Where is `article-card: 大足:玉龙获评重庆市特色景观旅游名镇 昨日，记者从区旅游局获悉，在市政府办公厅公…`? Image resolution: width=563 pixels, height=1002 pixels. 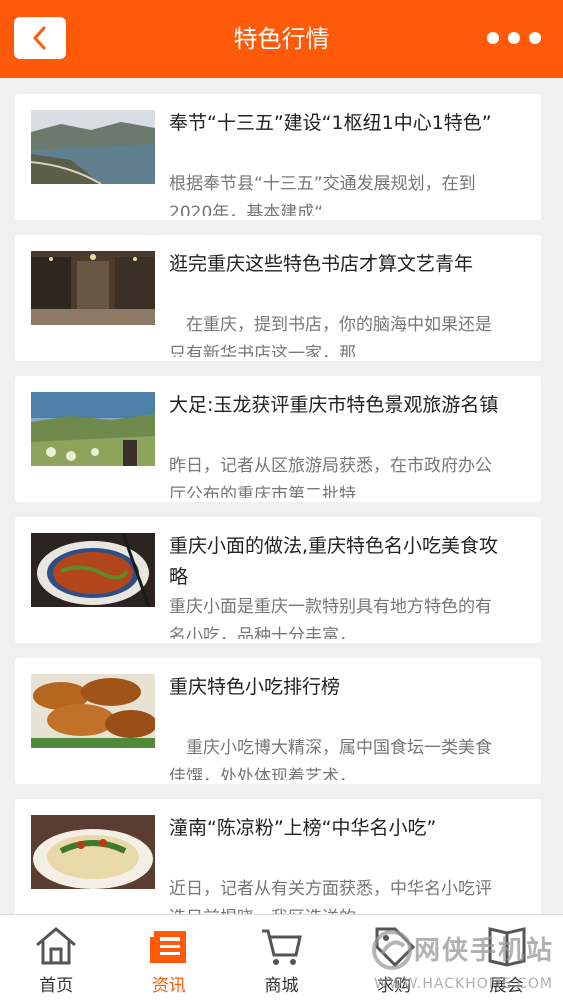
article-card: 大足:玉龙获评重庆市特色景观旅游名镇 昨日，记者从区旅游局获悉，在市政府办公厅公… is located at coordinates (278, 439).